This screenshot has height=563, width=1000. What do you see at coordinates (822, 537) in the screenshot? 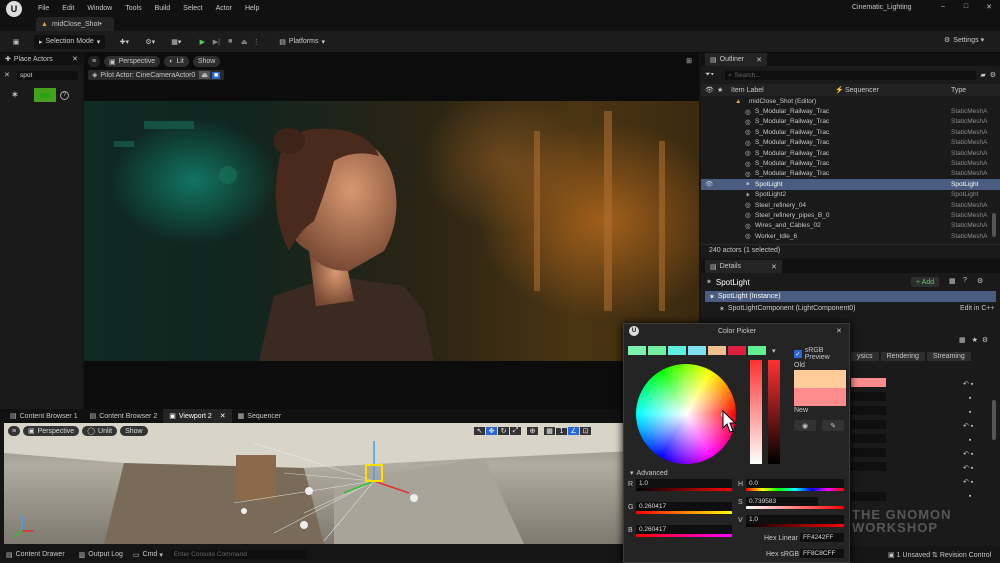
I see `hex-linear-input: FF4242FF` at bounding box center [822, 537].